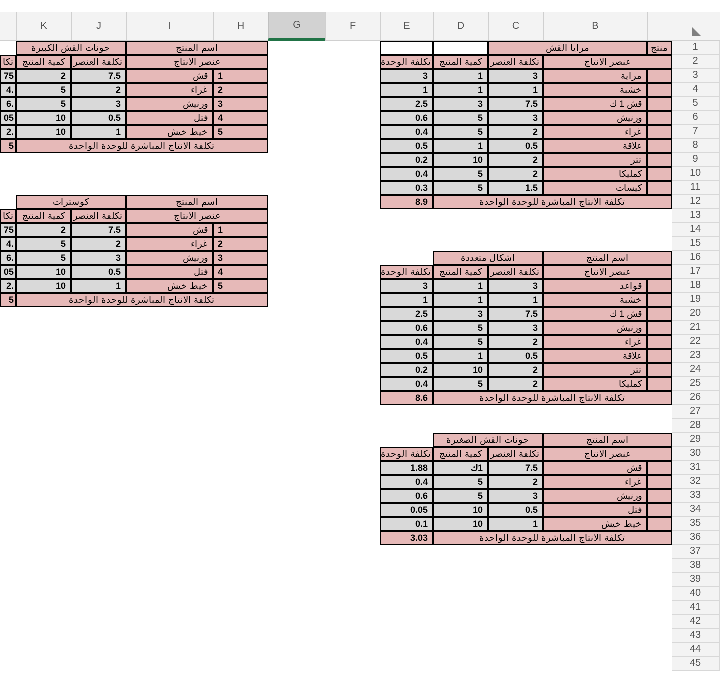  What do you see at coordinates (607, 454) in the screenshot?
I see `column-title: عنصر الانتاج` at bounding box center [607, 454].